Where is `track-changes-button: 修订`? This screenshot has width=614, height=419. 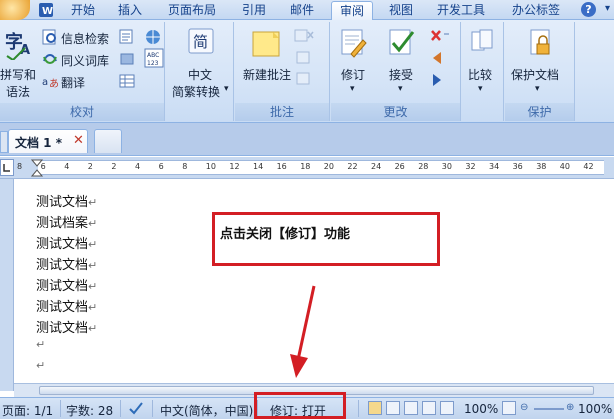 track-changes-button: 修订 is located at coordinates (353, 74).